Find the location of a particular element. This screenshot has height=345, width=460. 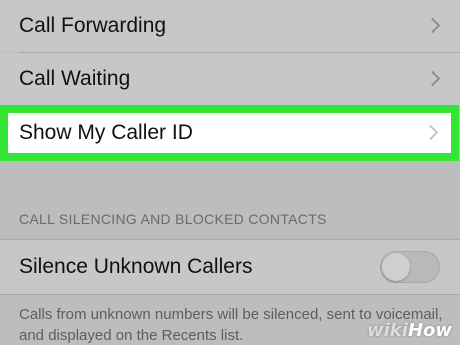

show-my-caller-id-label: Show My Caller ID is located at coordinates (106, 132).